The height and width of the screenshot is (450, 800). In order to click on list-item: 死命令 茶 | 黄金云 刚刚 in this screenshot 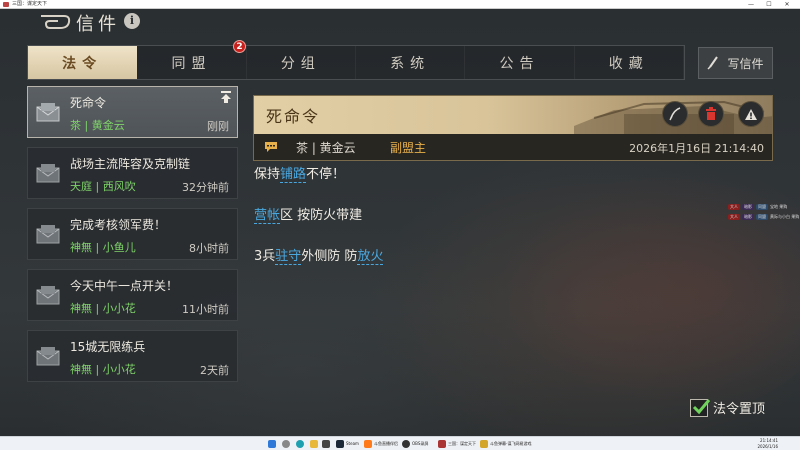, I will do `click(132, 112)`.